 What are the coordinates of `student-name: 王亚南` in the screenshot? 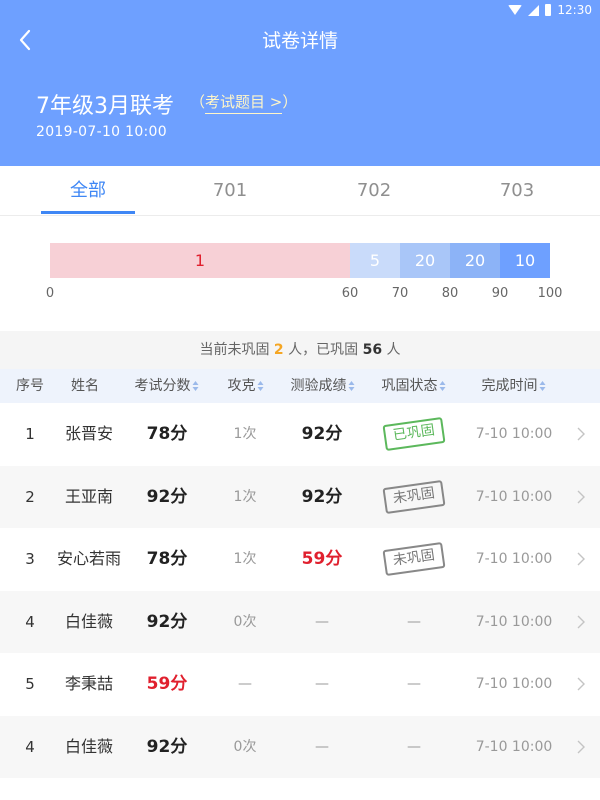 It's located at (89, 496).